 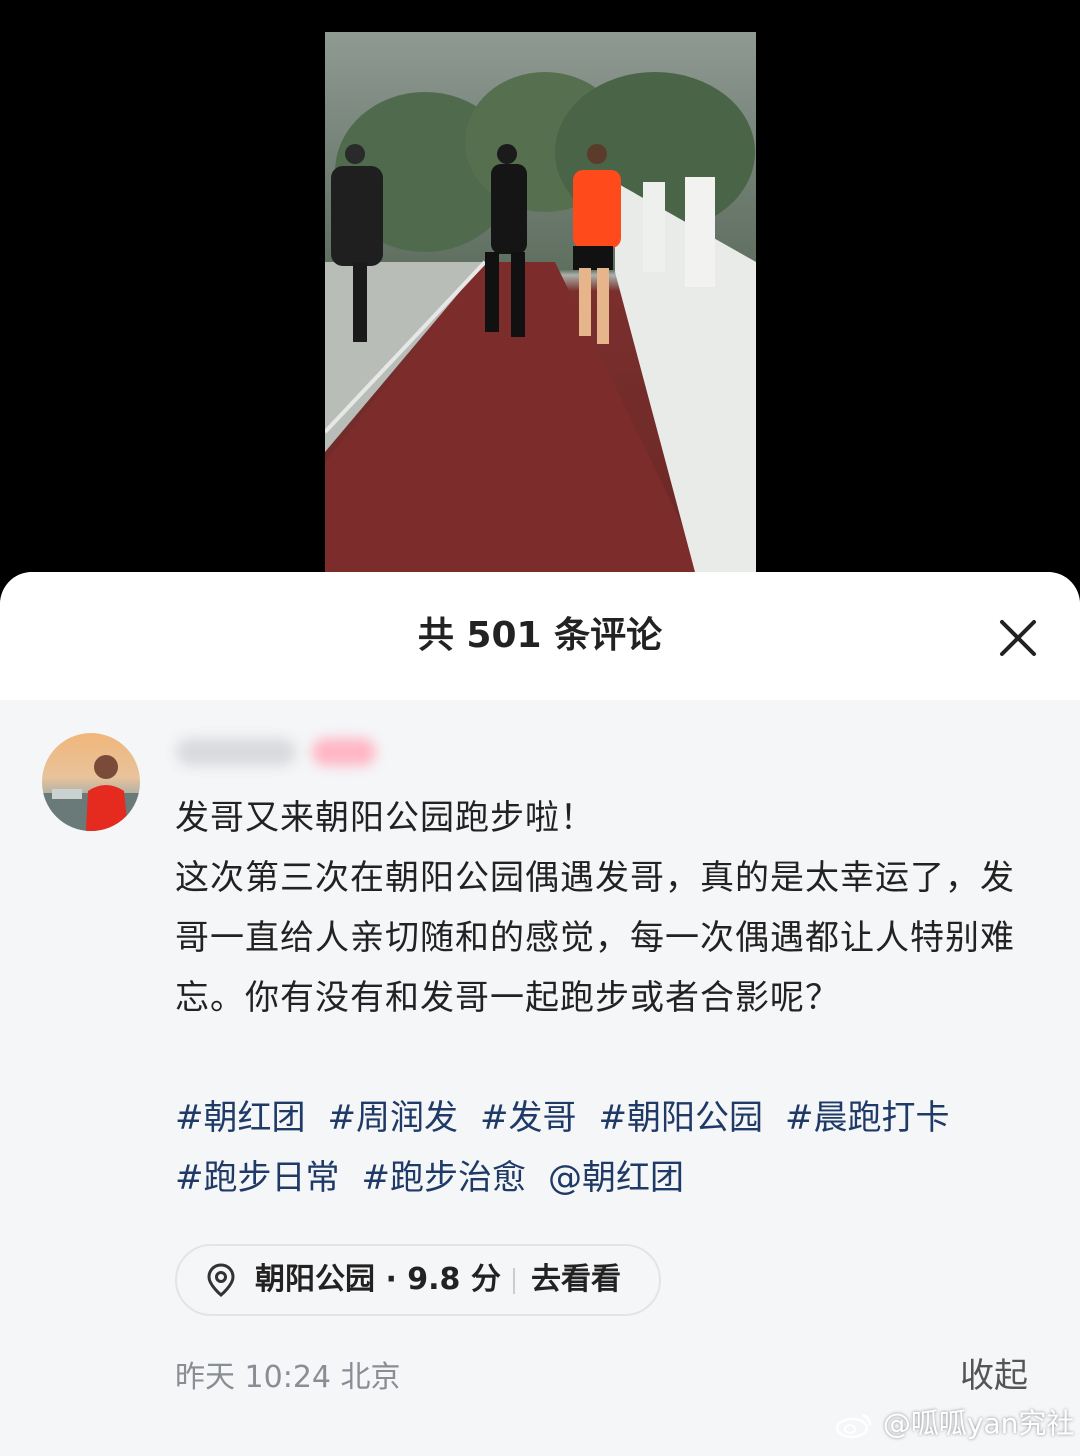 I want to click on divider, so click(x=514, y=1281).